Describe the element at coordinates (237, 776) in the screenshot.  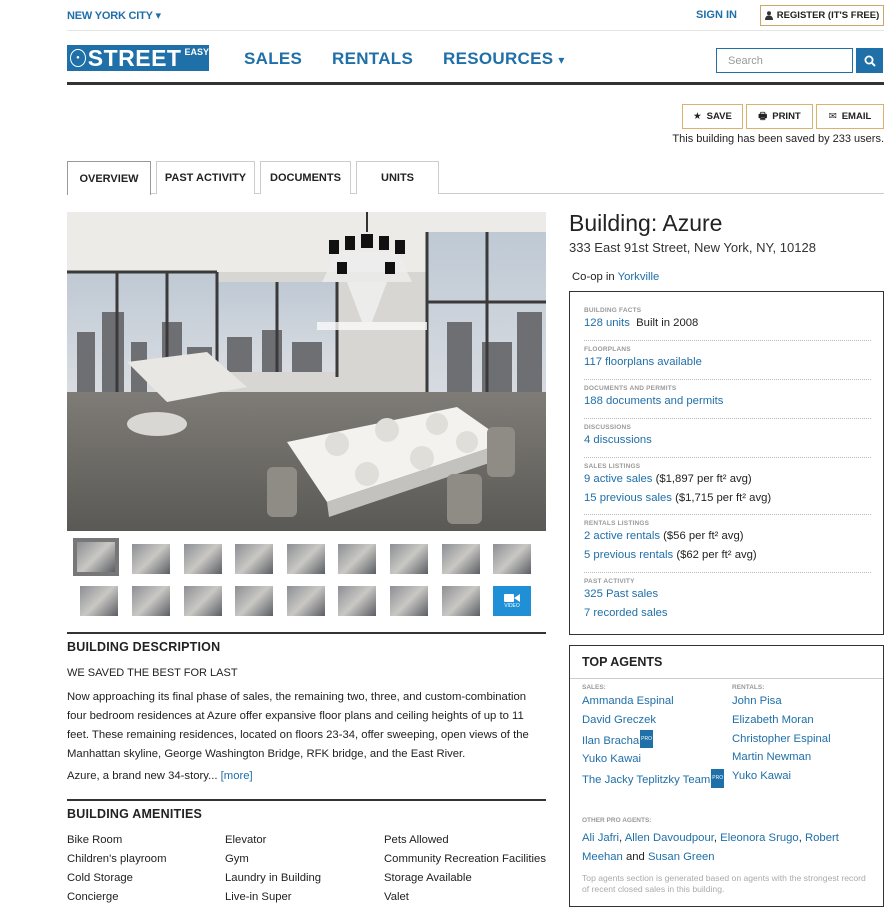
I see `more-link: [more]` at that location.